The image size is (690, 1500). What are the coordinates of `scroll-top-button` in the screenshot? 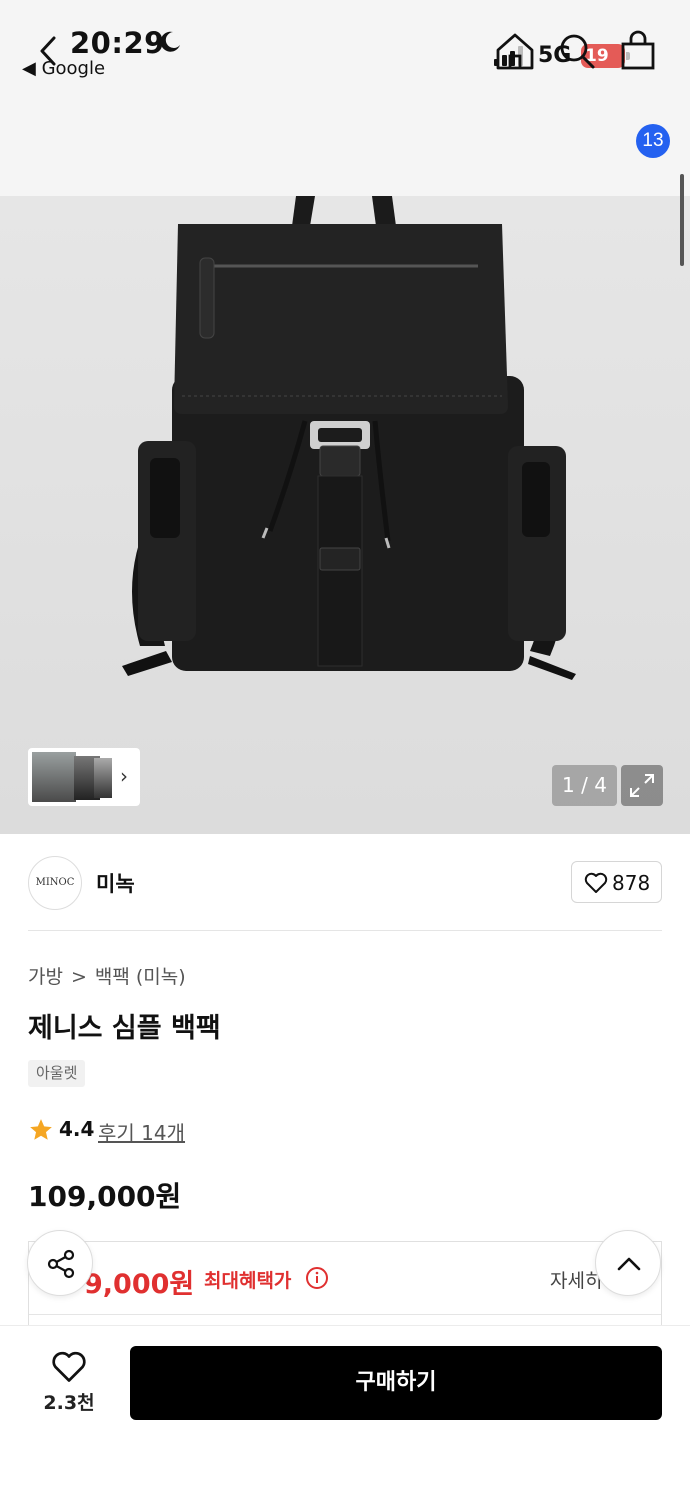 It's located at (628, 1263).